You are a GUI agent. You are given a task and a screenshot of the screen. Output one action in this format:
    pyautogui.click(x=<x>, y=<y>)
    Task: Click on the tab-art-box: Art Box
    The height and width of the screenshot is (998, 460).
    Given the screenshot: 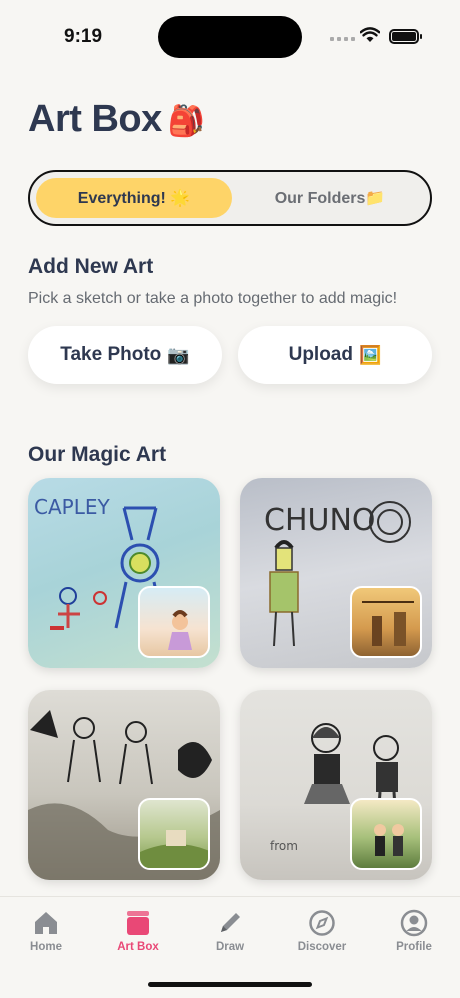 What is the action you would take?
    pyautogui.click(x=138, y=931)
    